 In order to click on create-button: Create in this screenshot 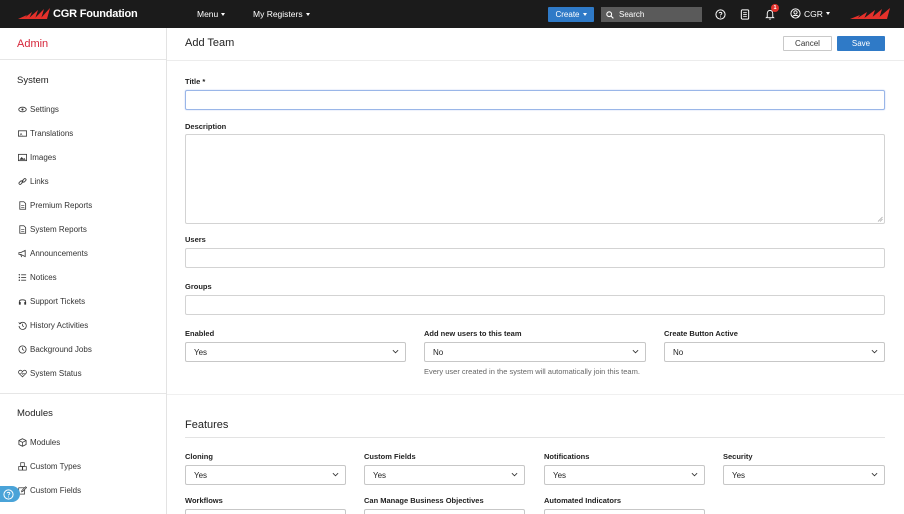, I will do `click(571, 14)`.